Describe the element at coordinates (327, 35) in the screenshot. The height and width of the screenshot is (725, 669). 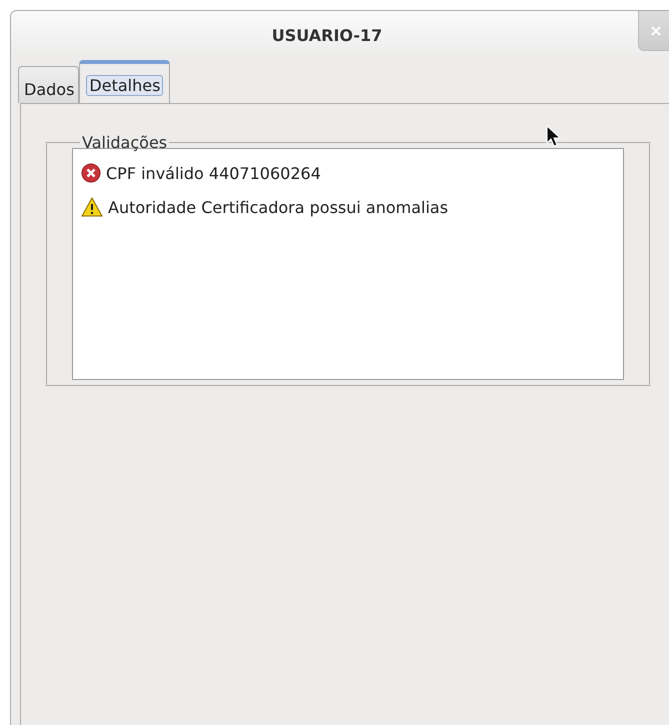
I see `window-title: USUARIO-17` at that location.